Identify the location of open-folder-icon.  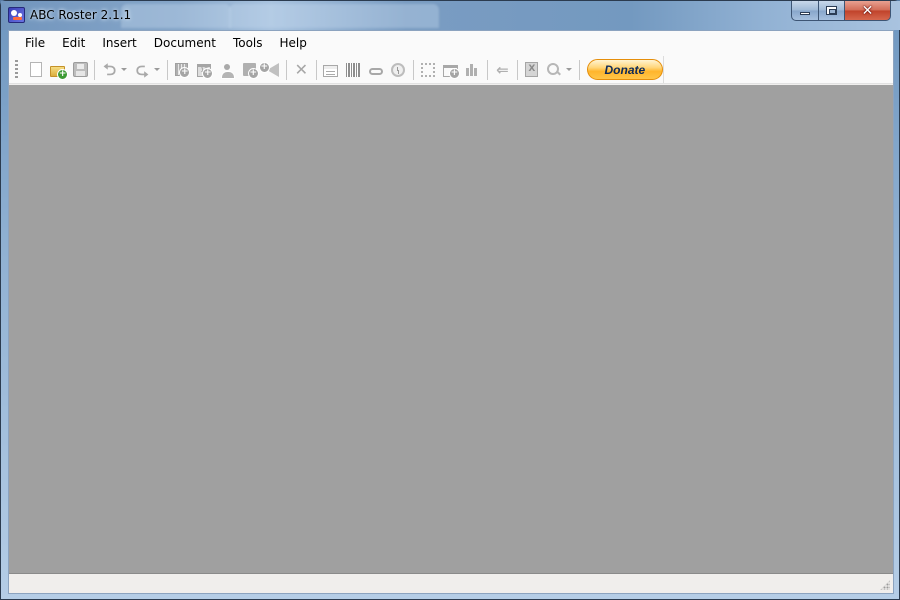
(59, 72).